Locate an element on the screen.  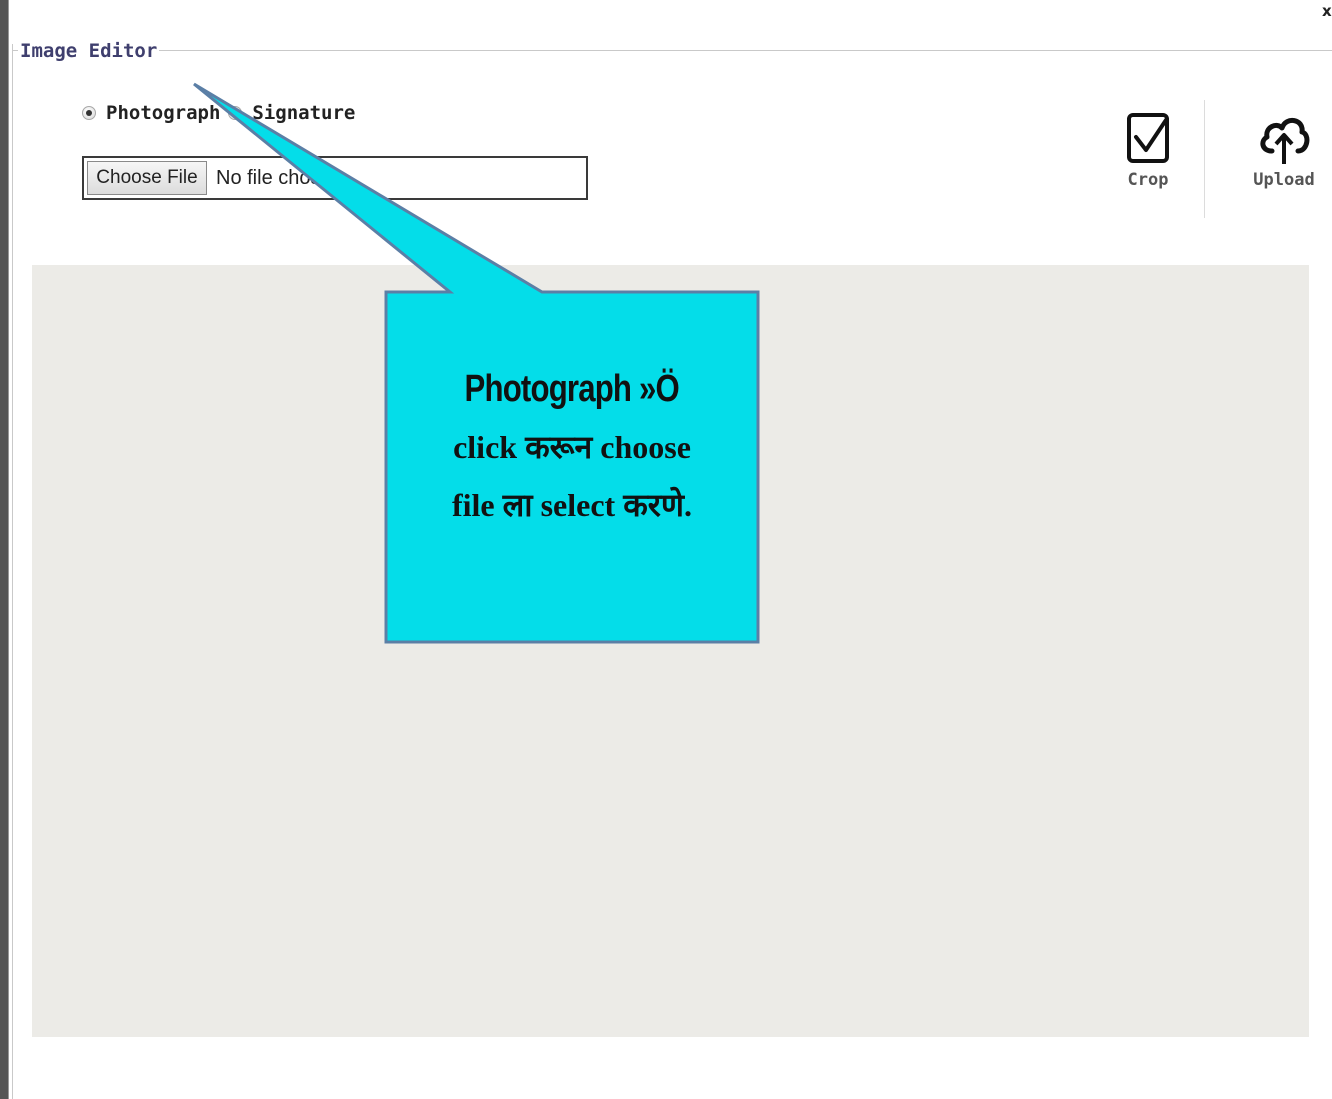
crop-button: Crop is located at coordinates (1148, 150).